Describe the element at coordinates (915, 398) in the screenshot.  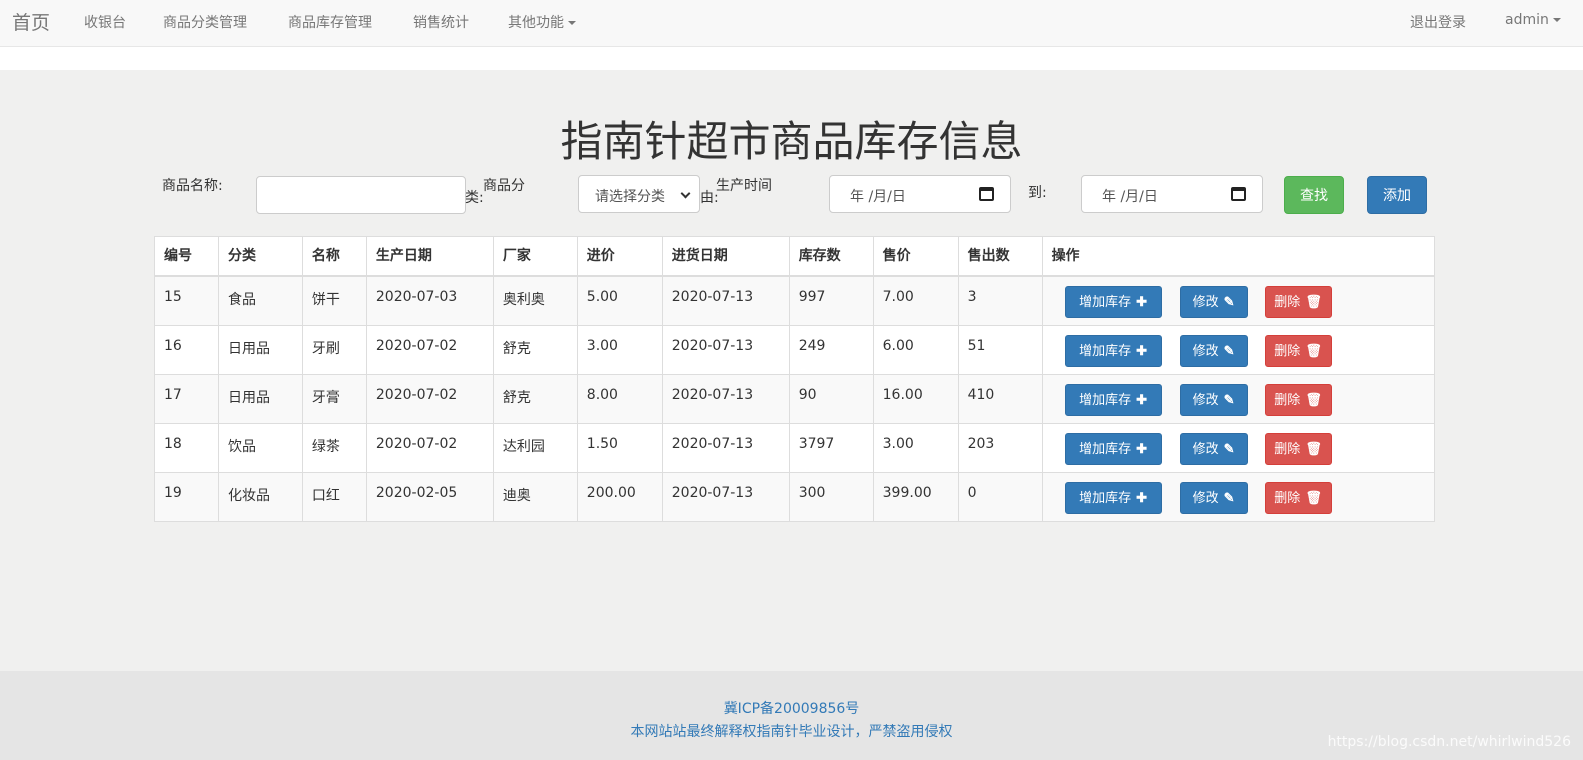
I see `cell-sale-price: 16.00` at that location.